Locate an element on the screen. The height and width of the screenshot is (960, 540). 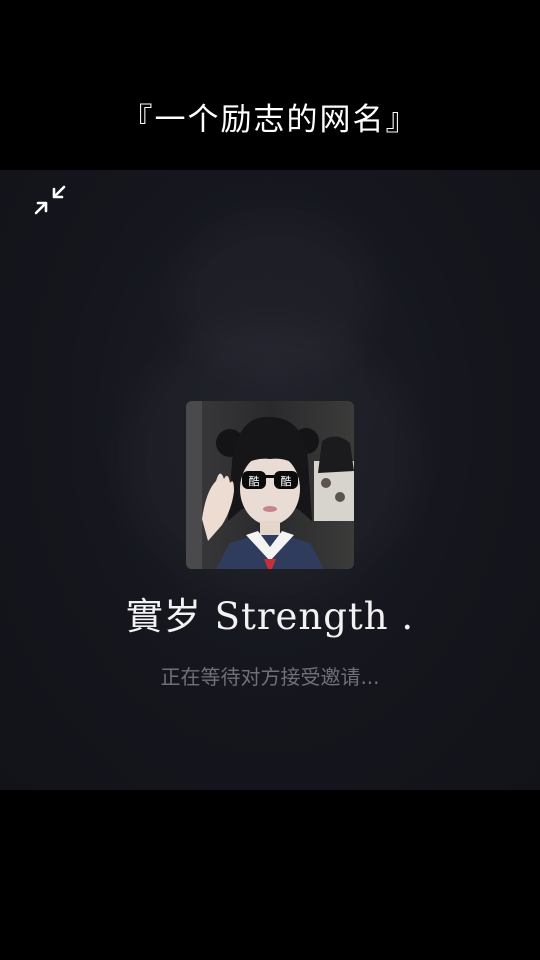
minimize-arrows-icon is located at coordinates (50, 200).